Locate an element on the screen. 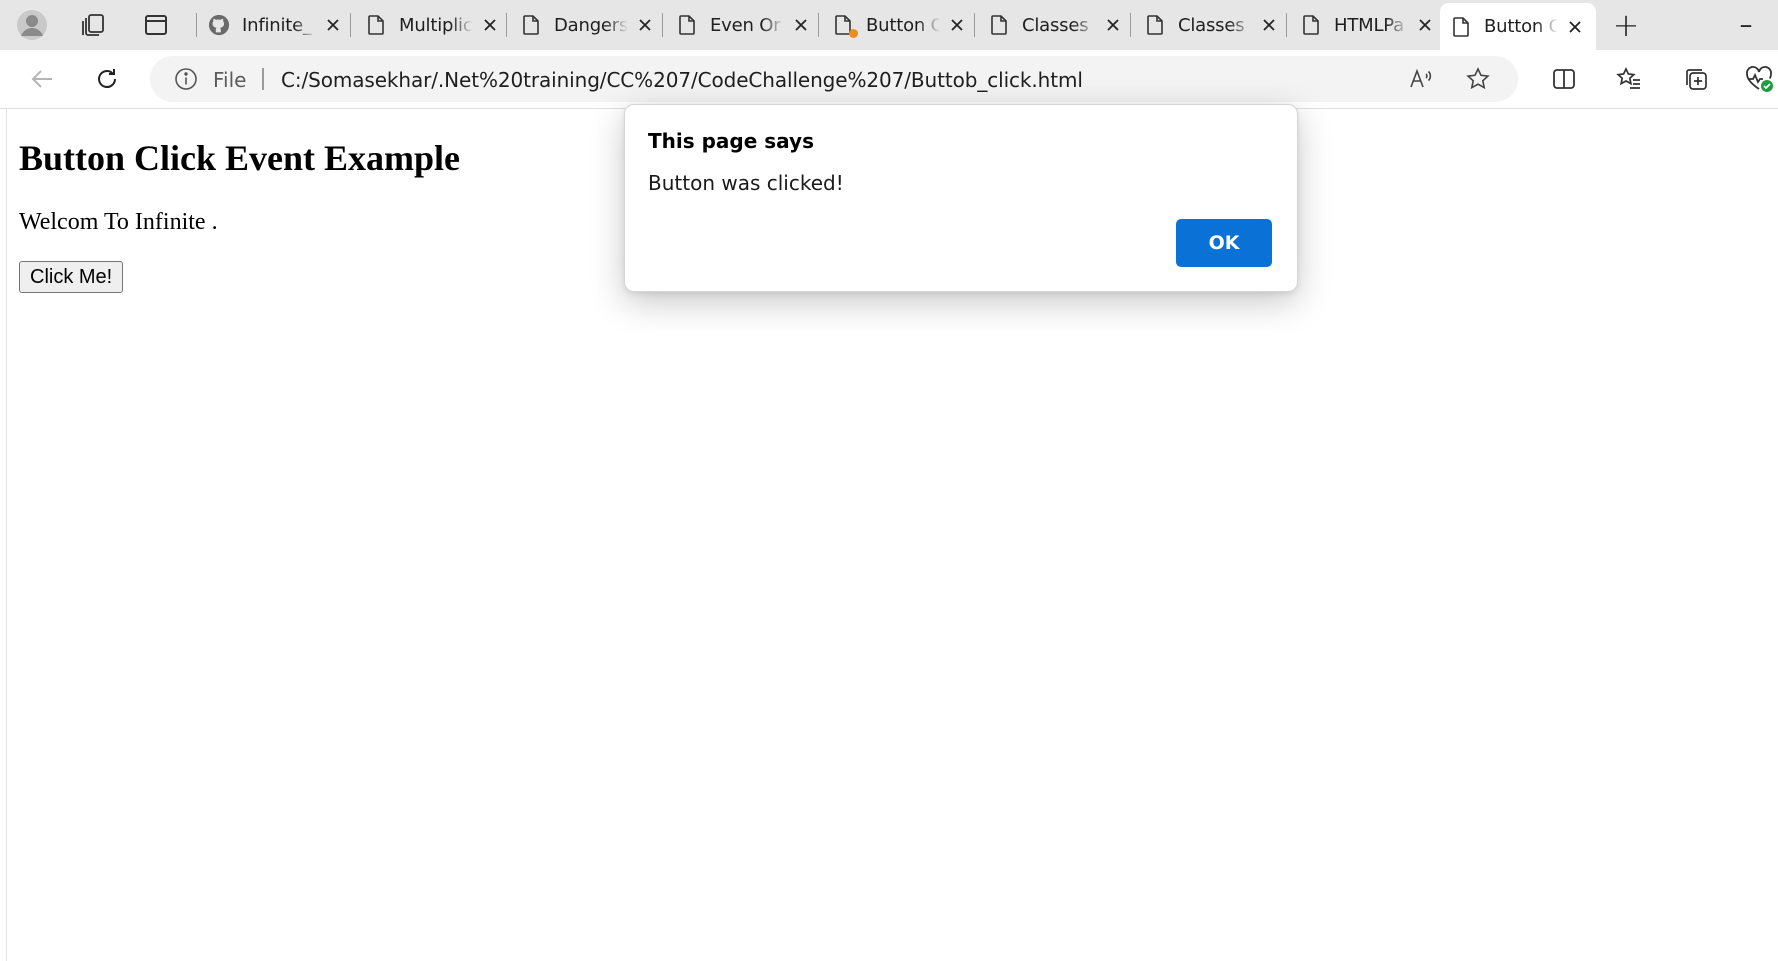 This screenshot has width=1778, height=961. tab-title: Dangers is located at coordinates (591, 25).